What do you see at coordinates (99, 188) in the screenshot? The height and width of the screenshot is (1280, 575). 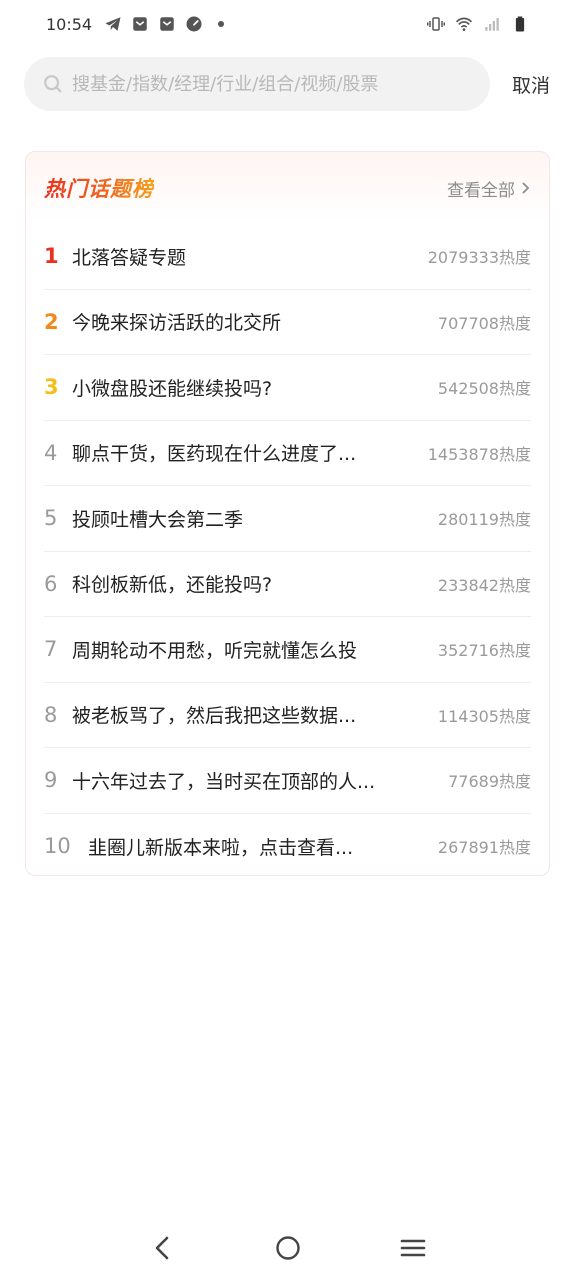 I see `hot-topics-title: 热门话题榜` at bounding box center [99, 188].